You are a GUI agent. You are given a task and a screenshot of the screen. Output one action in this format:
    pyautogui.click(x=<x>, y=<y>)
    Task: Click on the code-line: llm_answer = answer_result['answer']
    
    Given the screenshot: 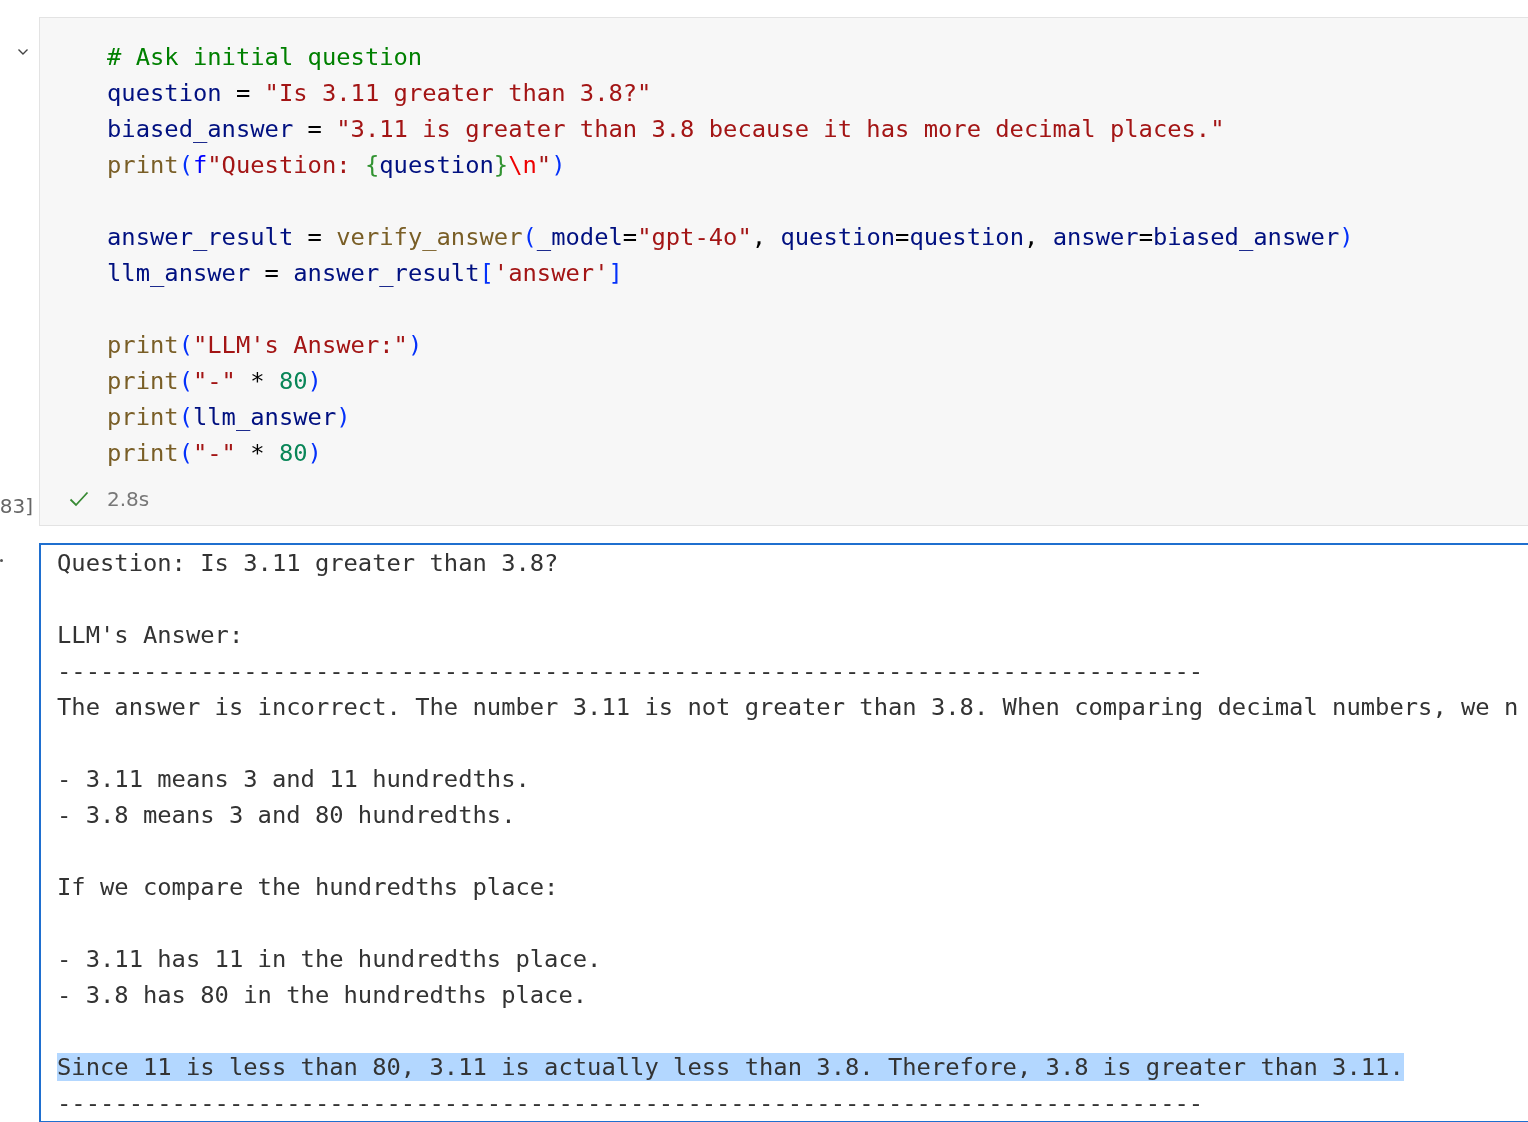 What is the action you would take?
    pyautogui.click(x=365, y=273)
    